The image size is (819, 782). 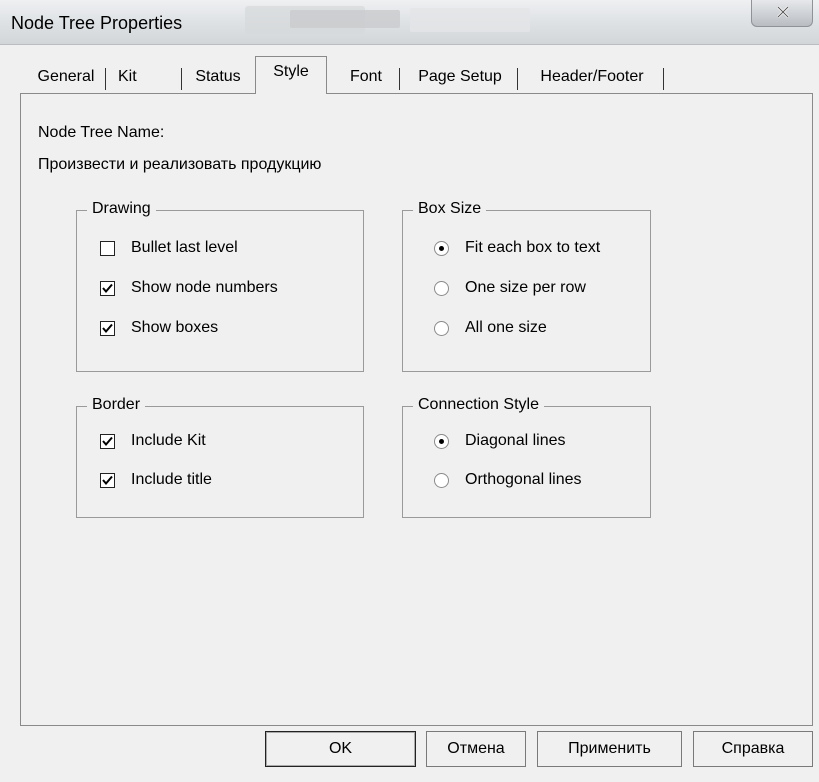 I want to click on connection-style-group: Connection Style, so click(x=526, y=457).